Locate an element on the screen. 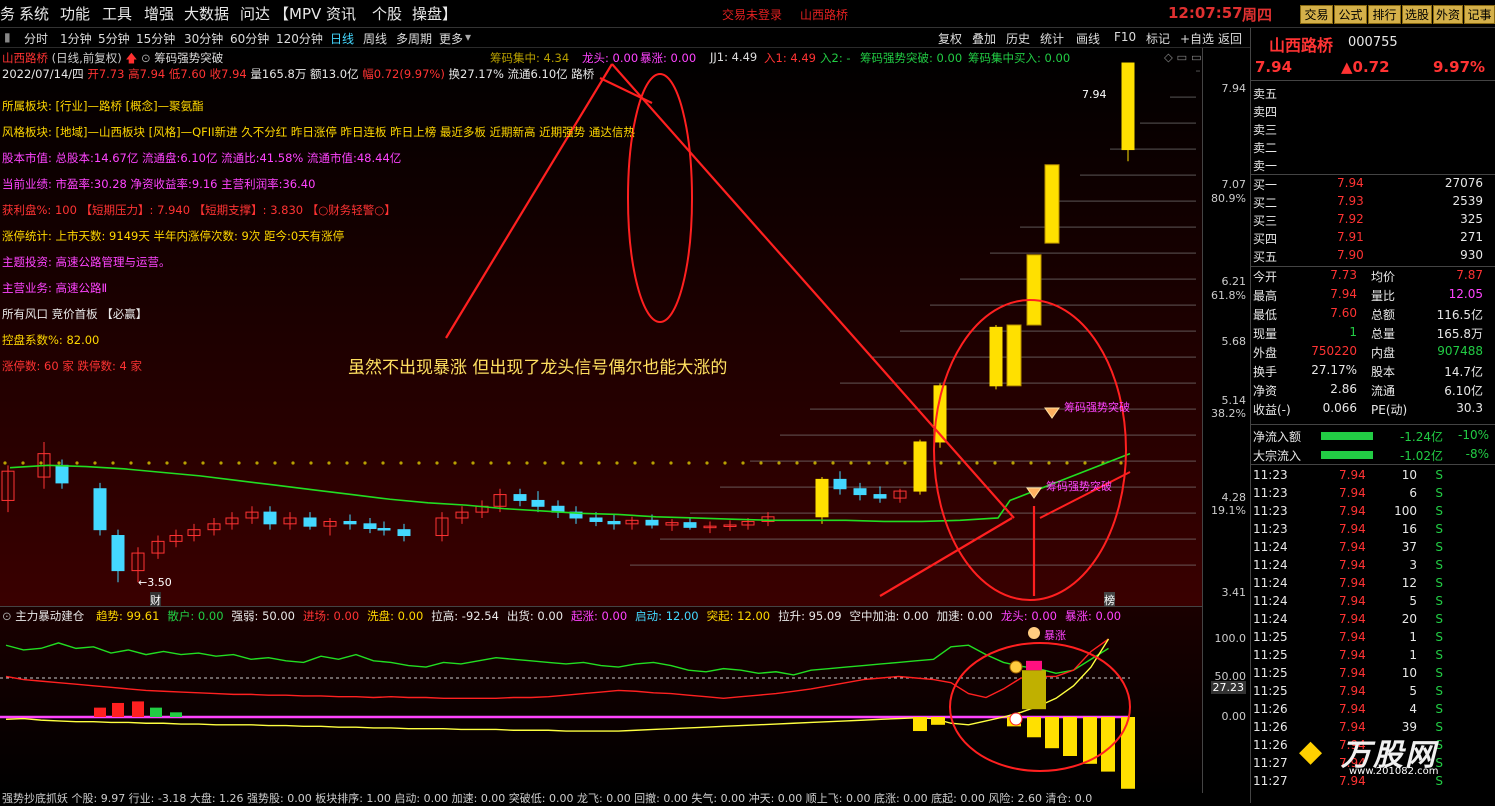 The width and height of the screenshot is (1495, 806). menu-item: 【MPV 资讯 is located at coordinates (315, 13).